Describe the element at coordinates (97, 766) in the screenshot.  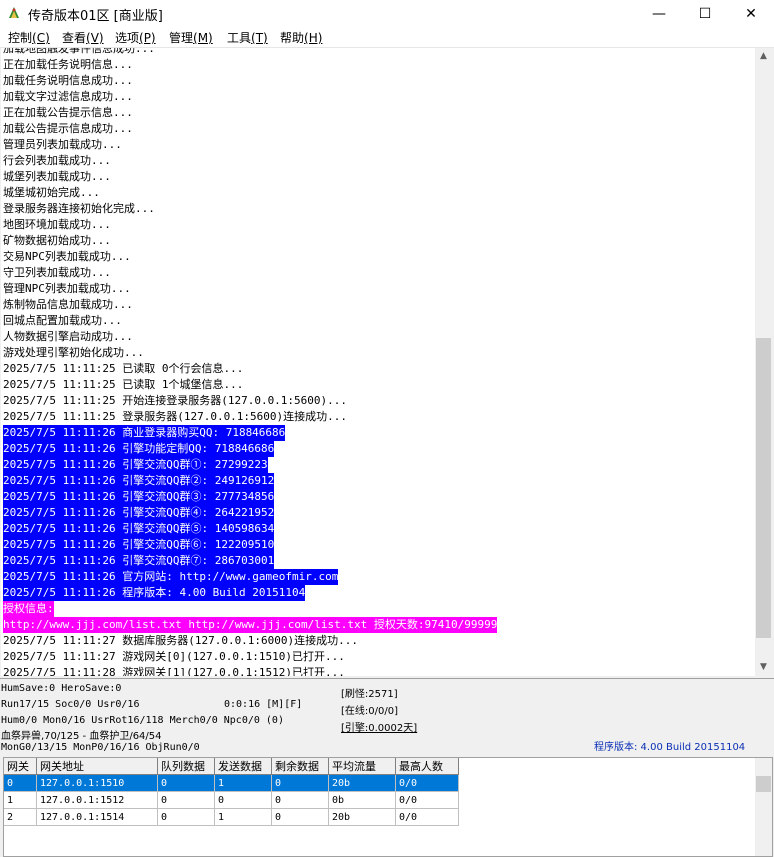
I see `column-header: 网关地址` at that location.